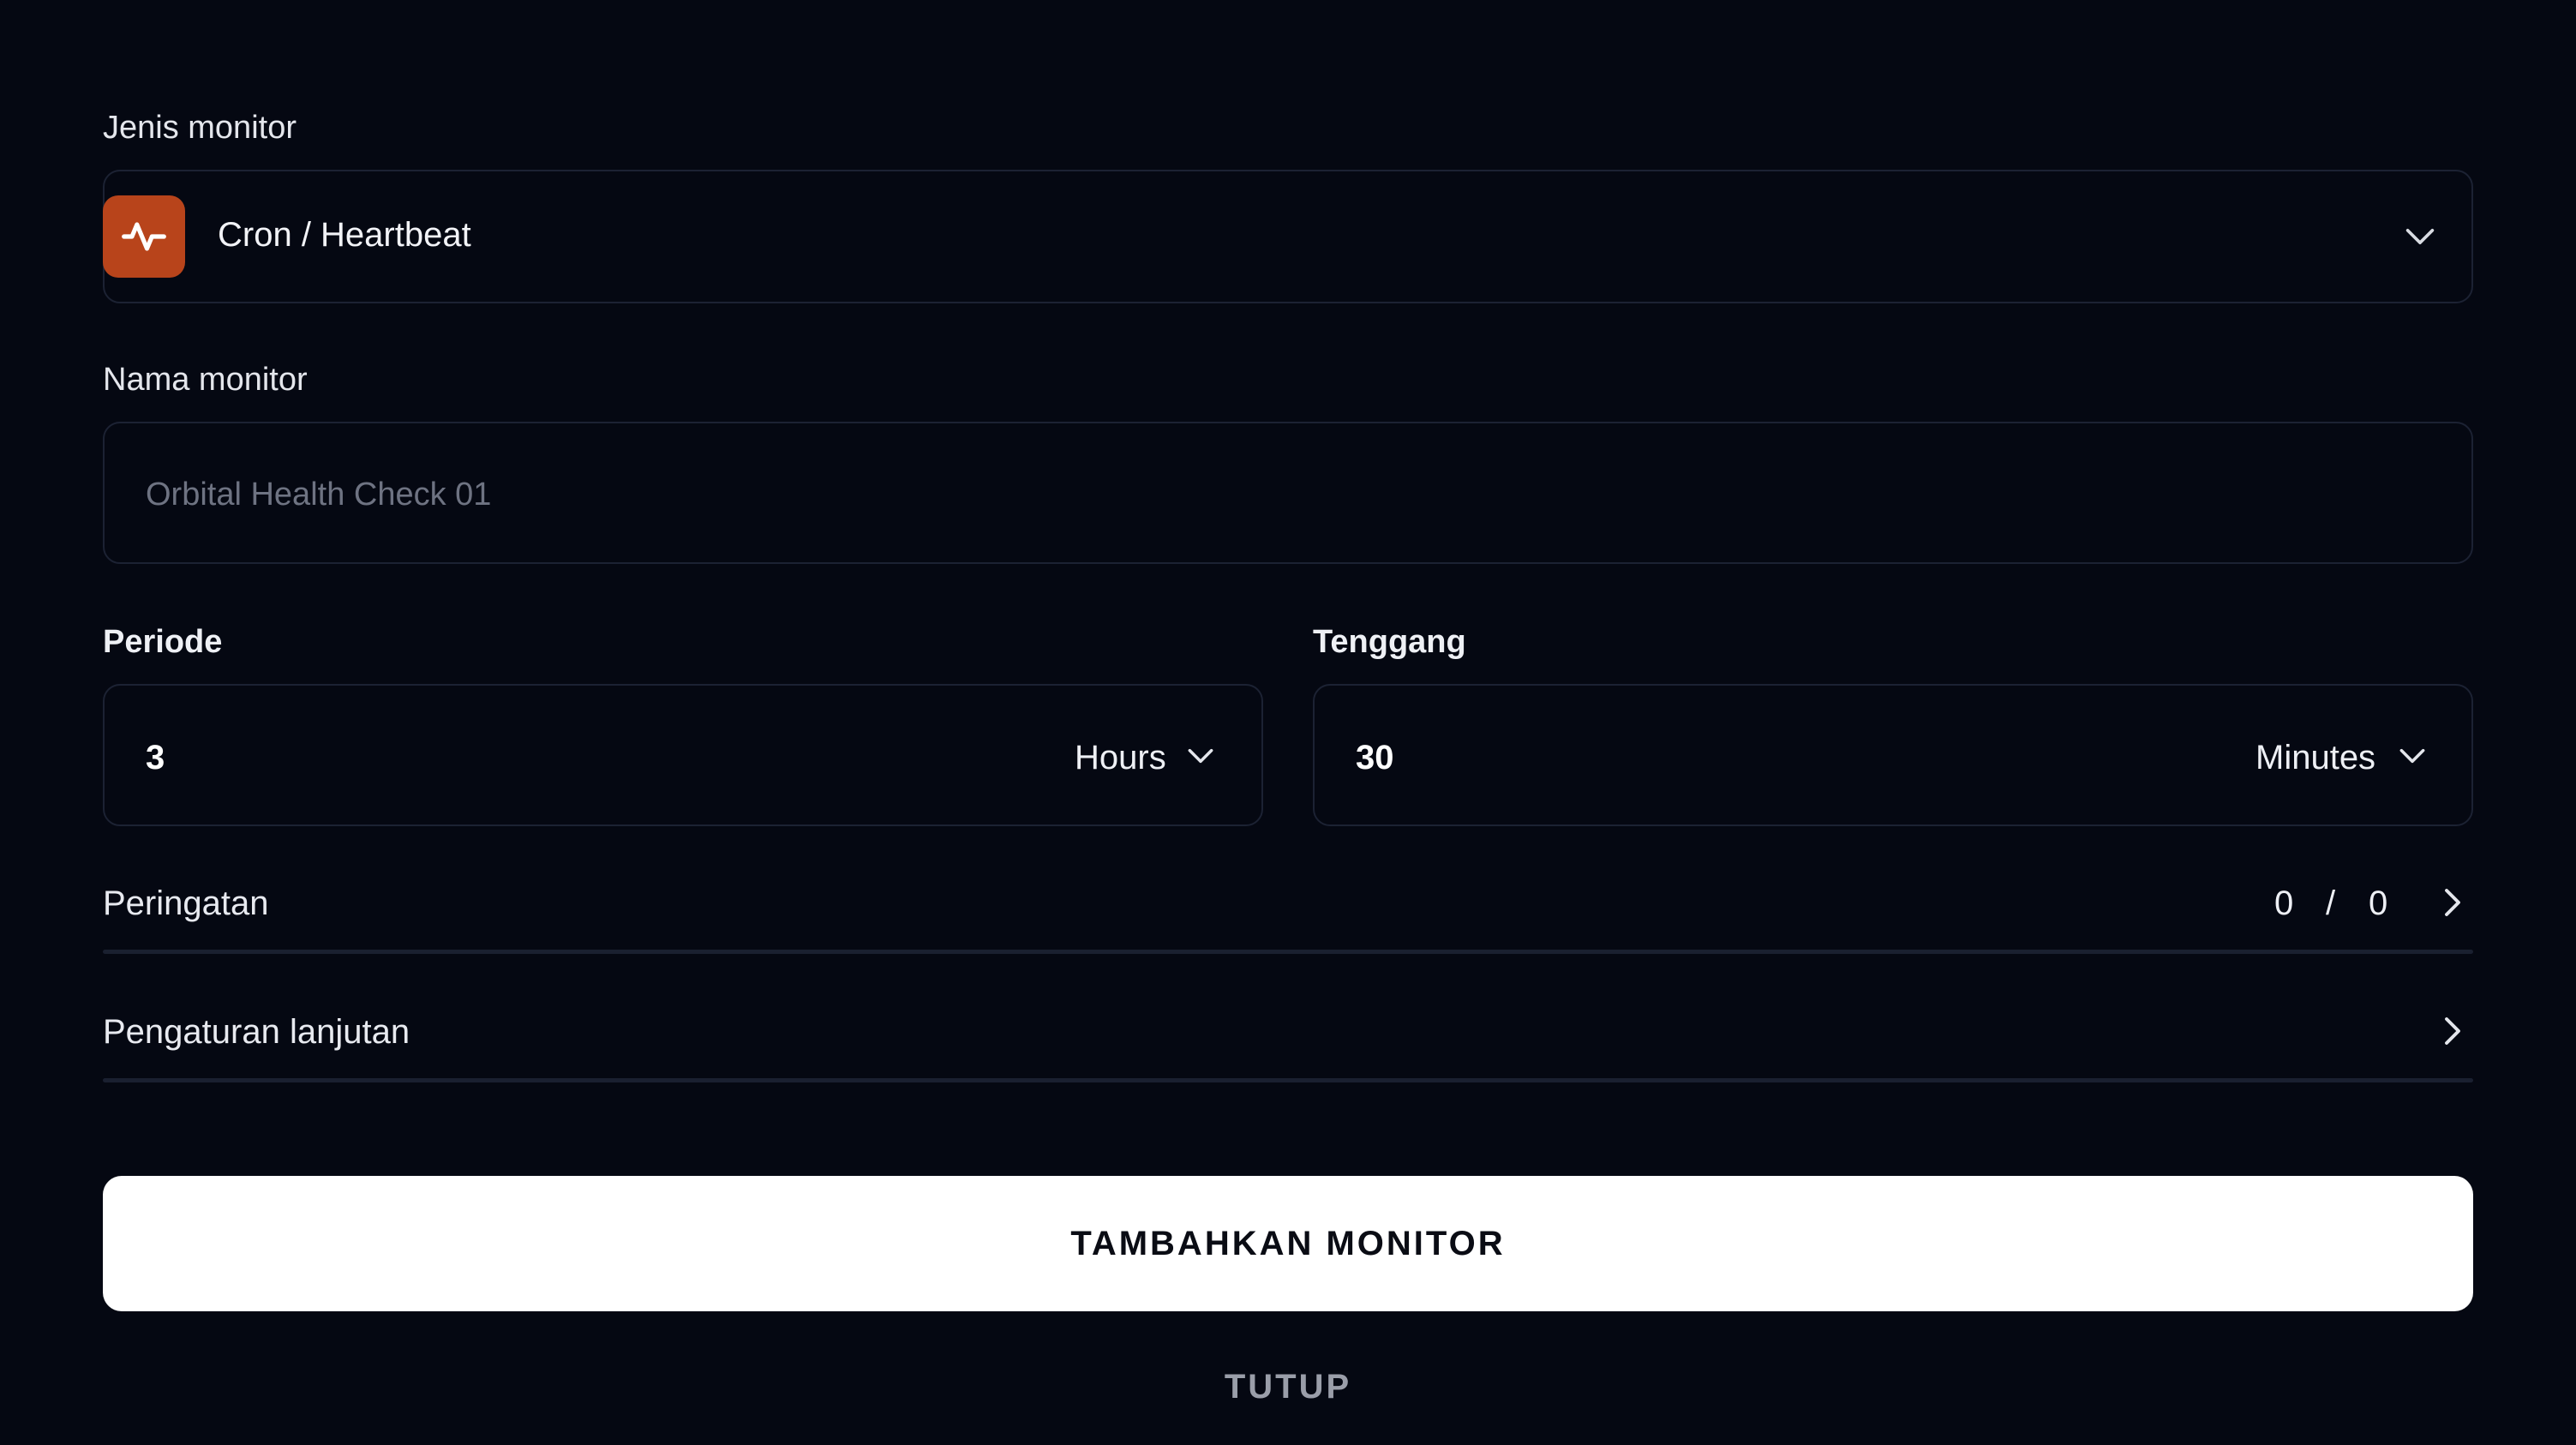 The height and width of the screenshot is (1445, 2576). Describe the element at coordinates (1389, 642) in the screenshot. I see `grace-label: Tenggang` at that location.